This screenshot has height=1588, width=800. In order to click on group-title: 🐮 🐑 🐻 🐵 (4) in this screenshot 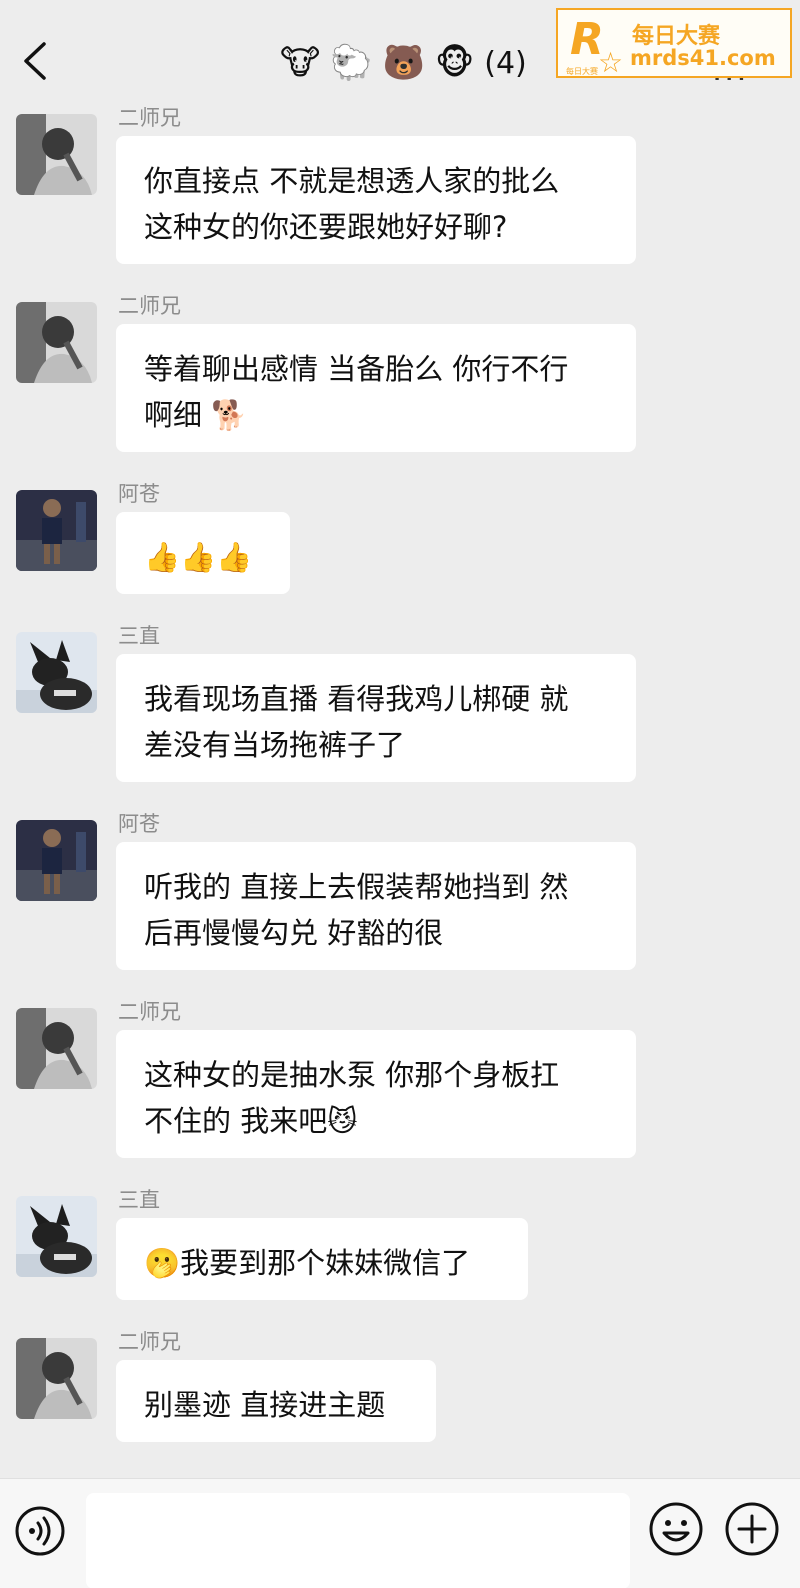, I will do `click(403, 63)`.